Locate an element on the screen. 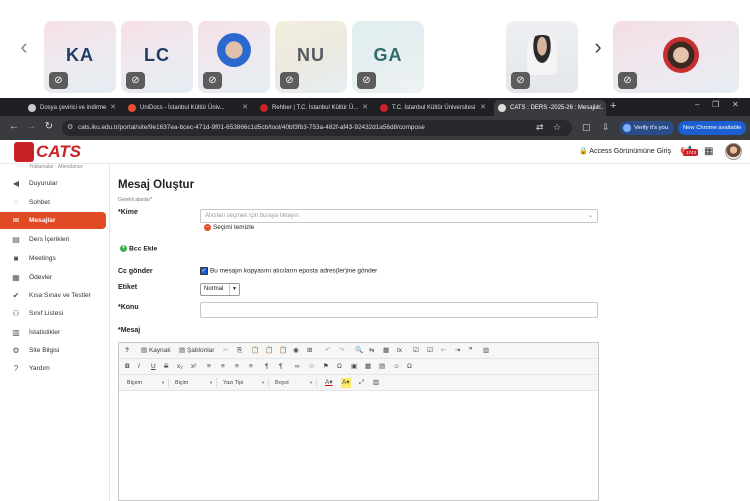  background-color-icon: A▾ is located at coordinates (346, 383).